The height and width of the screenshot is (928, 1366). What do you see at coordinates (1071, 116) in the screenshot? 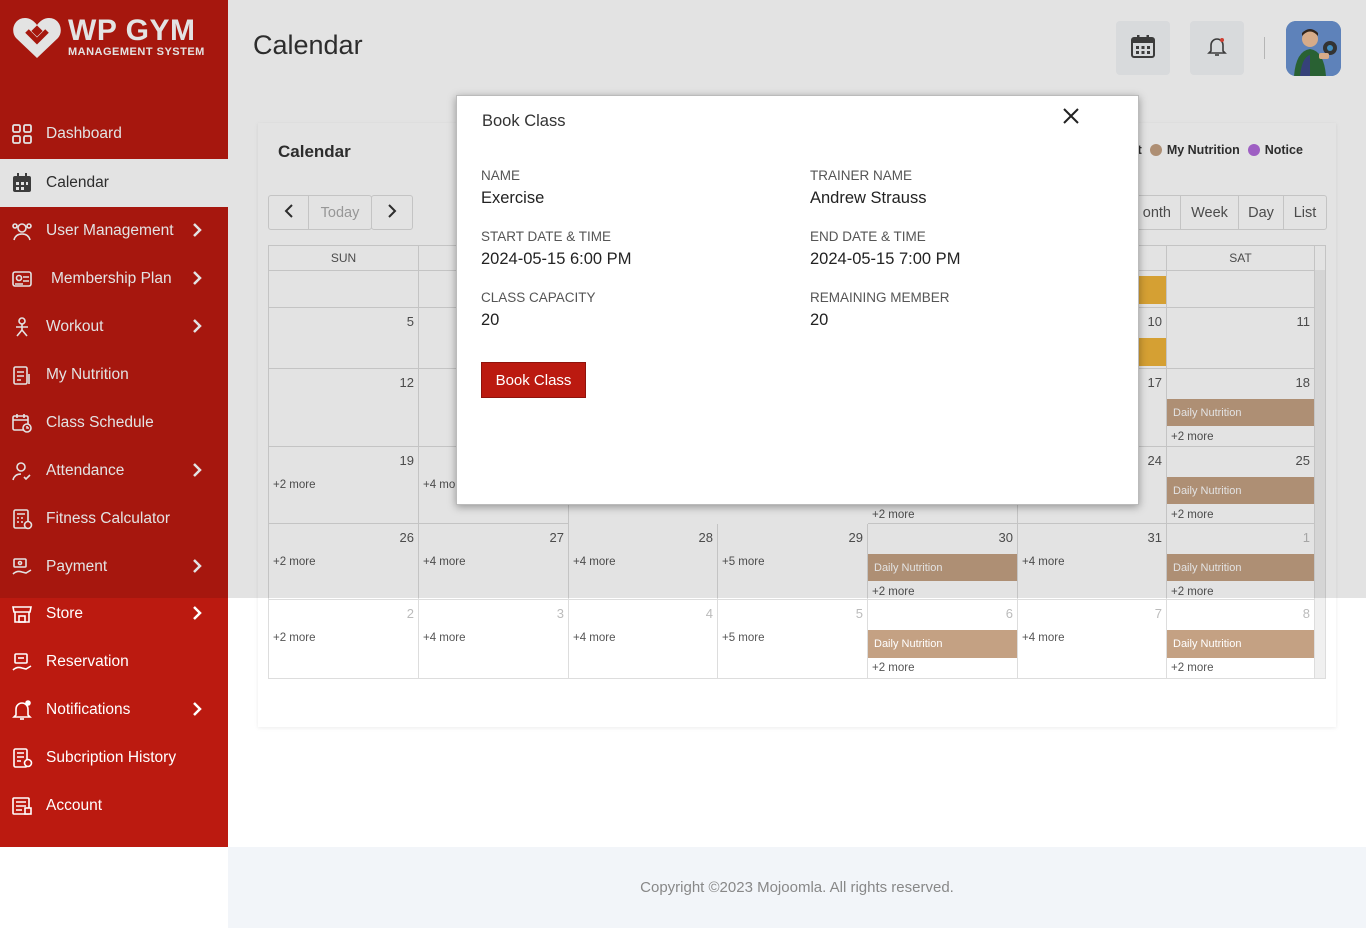
I see `close-icon` at bounding box center [1071, 116].